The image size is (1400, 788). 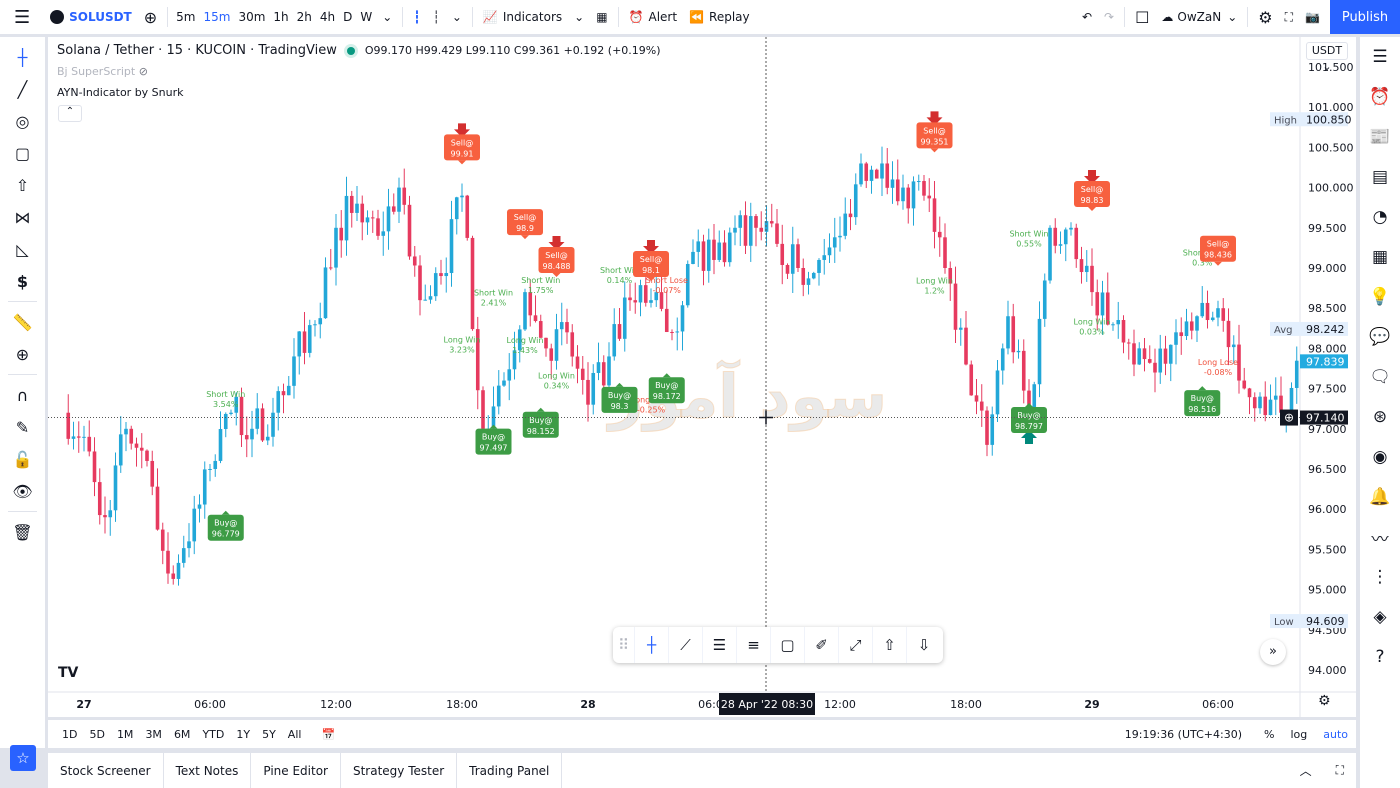 What do you see at coordinates (327, 17) in the screenshot?
I see `interval-4h: 4h` at bounding box center [327, 17].